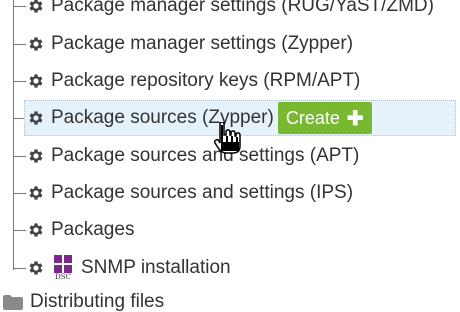 The height and width of the screenshot is (312, 460). What do you see at coordinates (97, 301) in the screenshot?
I see `folder-label: Distributing files` at bounding box center [97, 301].